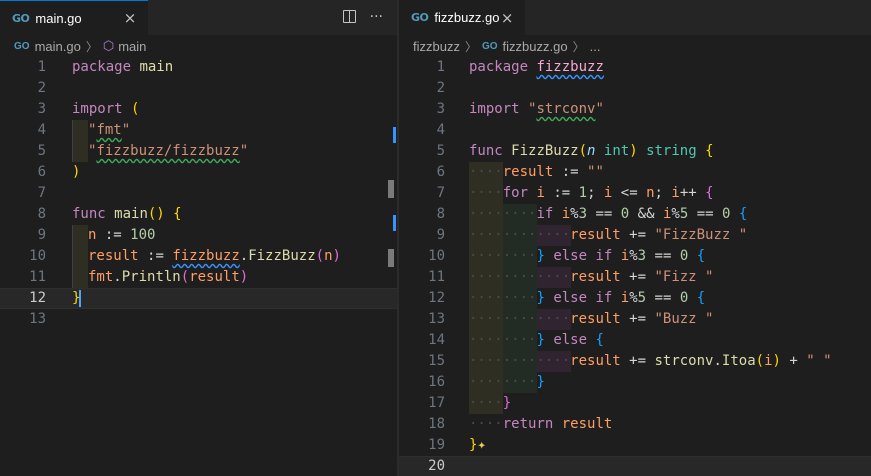 This screenshot has width=871, height=476. I want to click on code-line-current: 20, so click(635, 466).